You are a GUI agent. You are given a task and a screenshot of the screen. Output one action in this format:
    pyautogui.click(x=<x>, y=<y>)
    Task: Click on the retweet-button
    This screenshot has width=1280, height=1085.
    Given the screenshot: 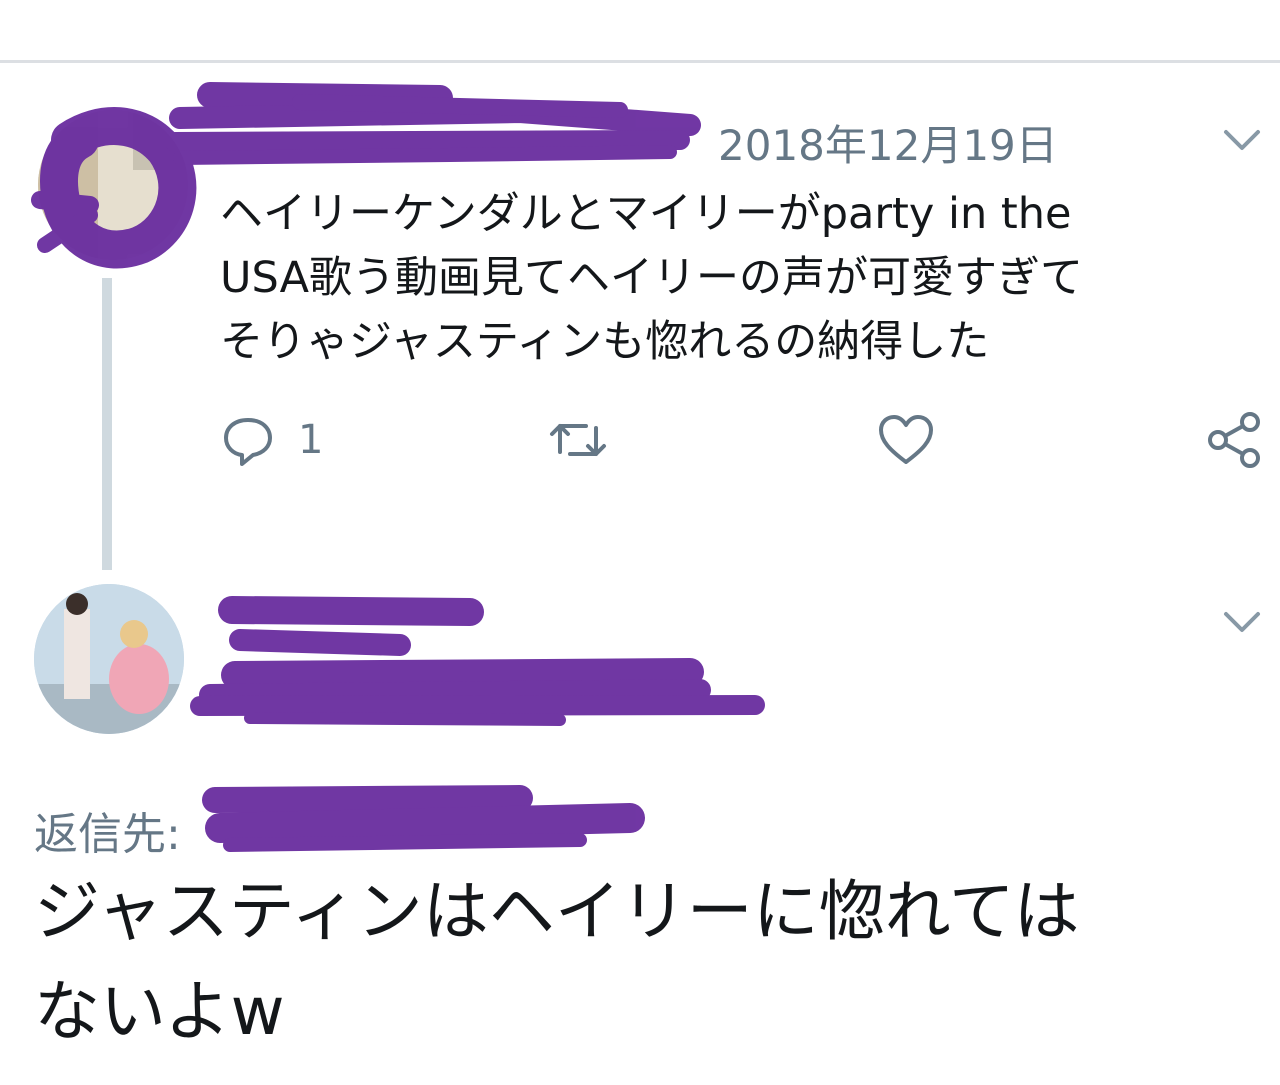 What is the action you would take?
    pyautogui.click(x=578, y=440)
    